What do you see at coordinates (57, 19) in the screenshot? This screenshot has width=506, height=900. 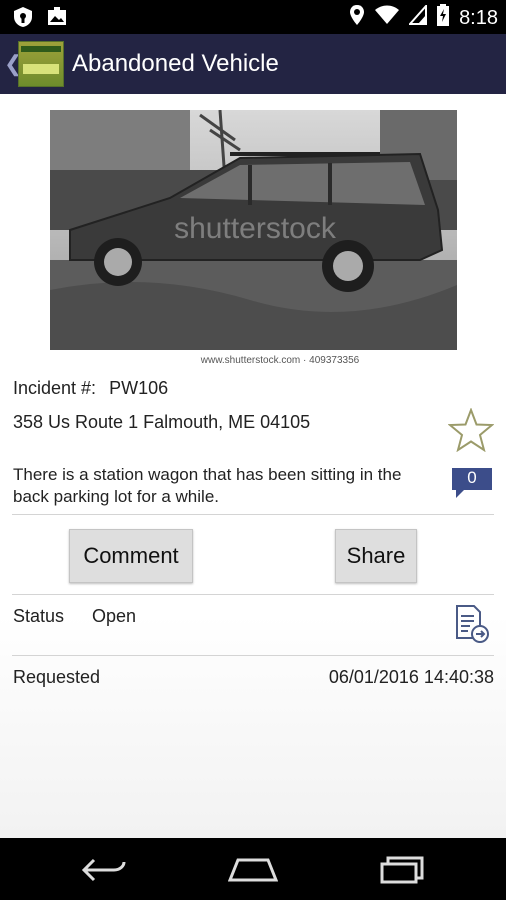 I see `photo-notification-icon` at bounding box center [57, 19].